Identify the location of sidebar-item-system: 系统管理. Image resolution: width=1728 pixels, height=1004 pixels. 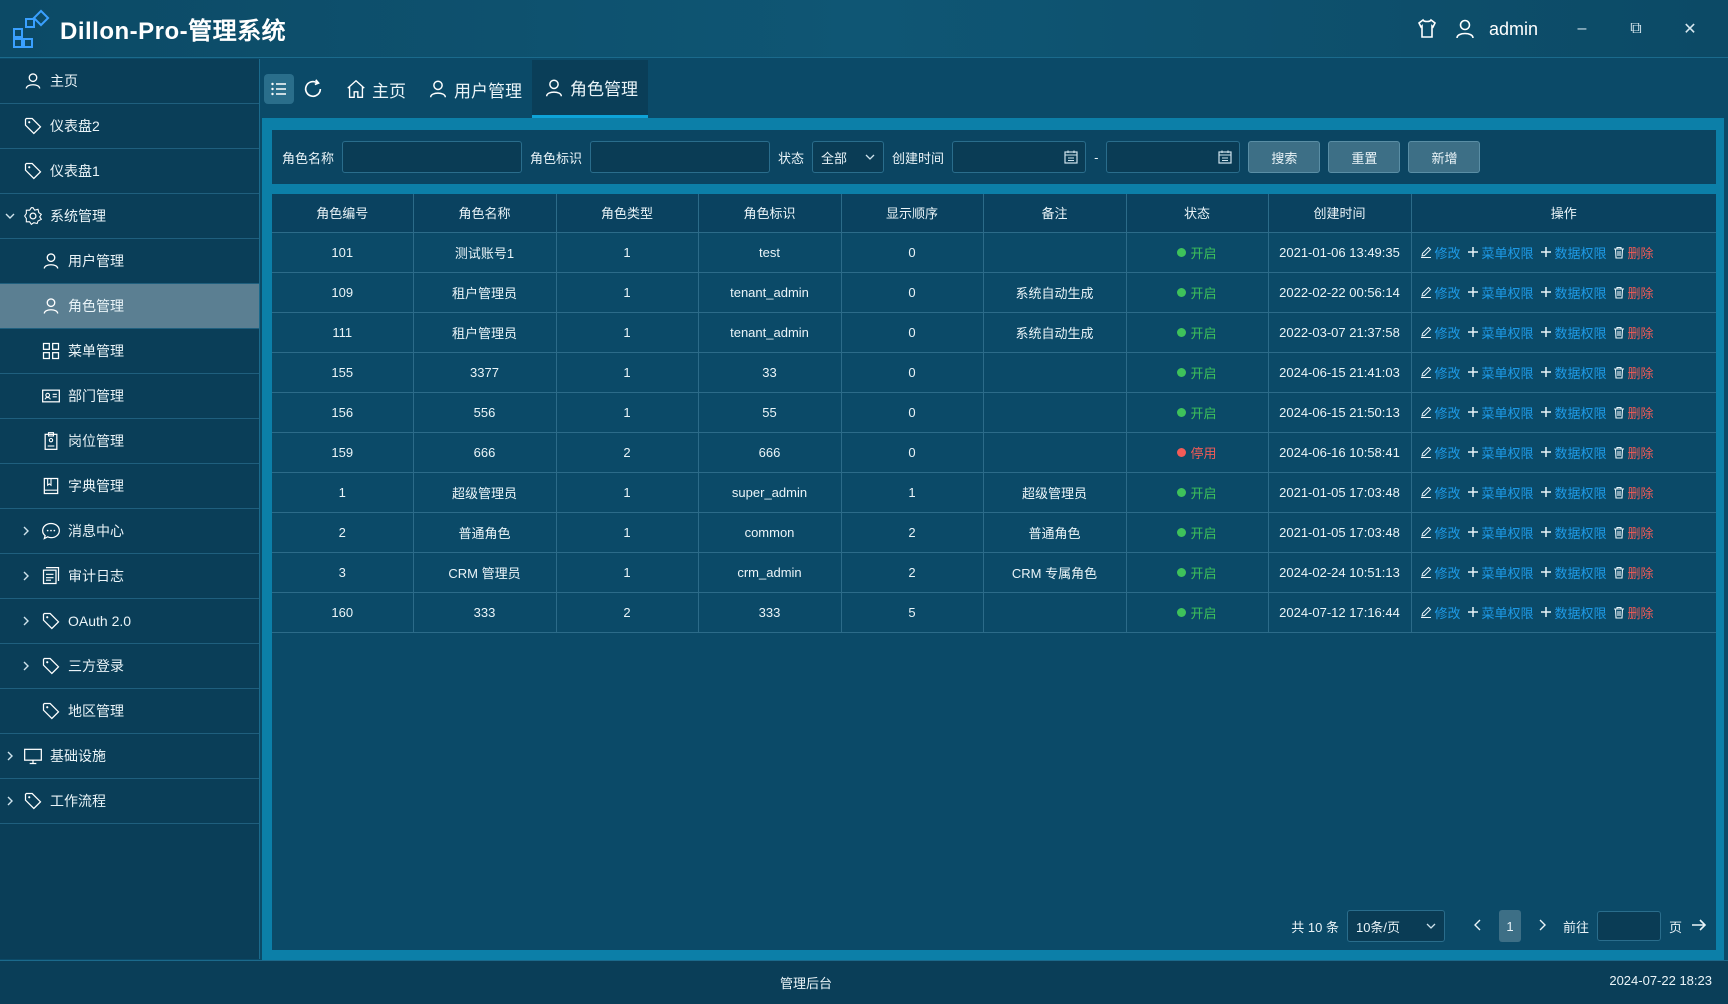
(129, 216).